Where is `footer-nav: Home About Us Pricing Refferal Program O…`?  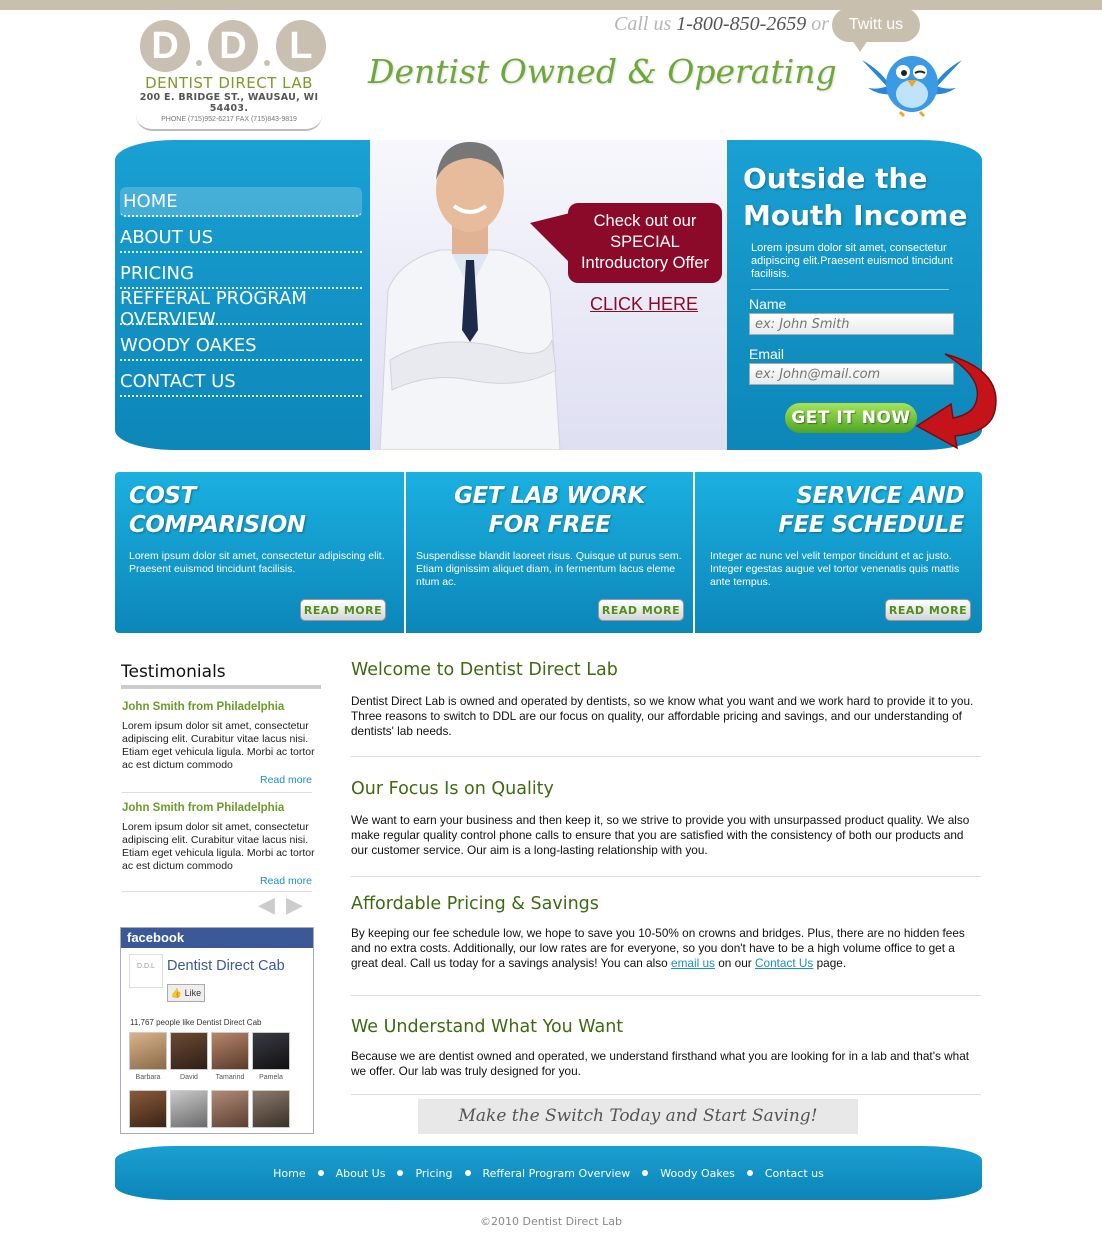
footer-nav: Home About Us Pricing Refferal Program O… is located at coordinates (548, 1173).